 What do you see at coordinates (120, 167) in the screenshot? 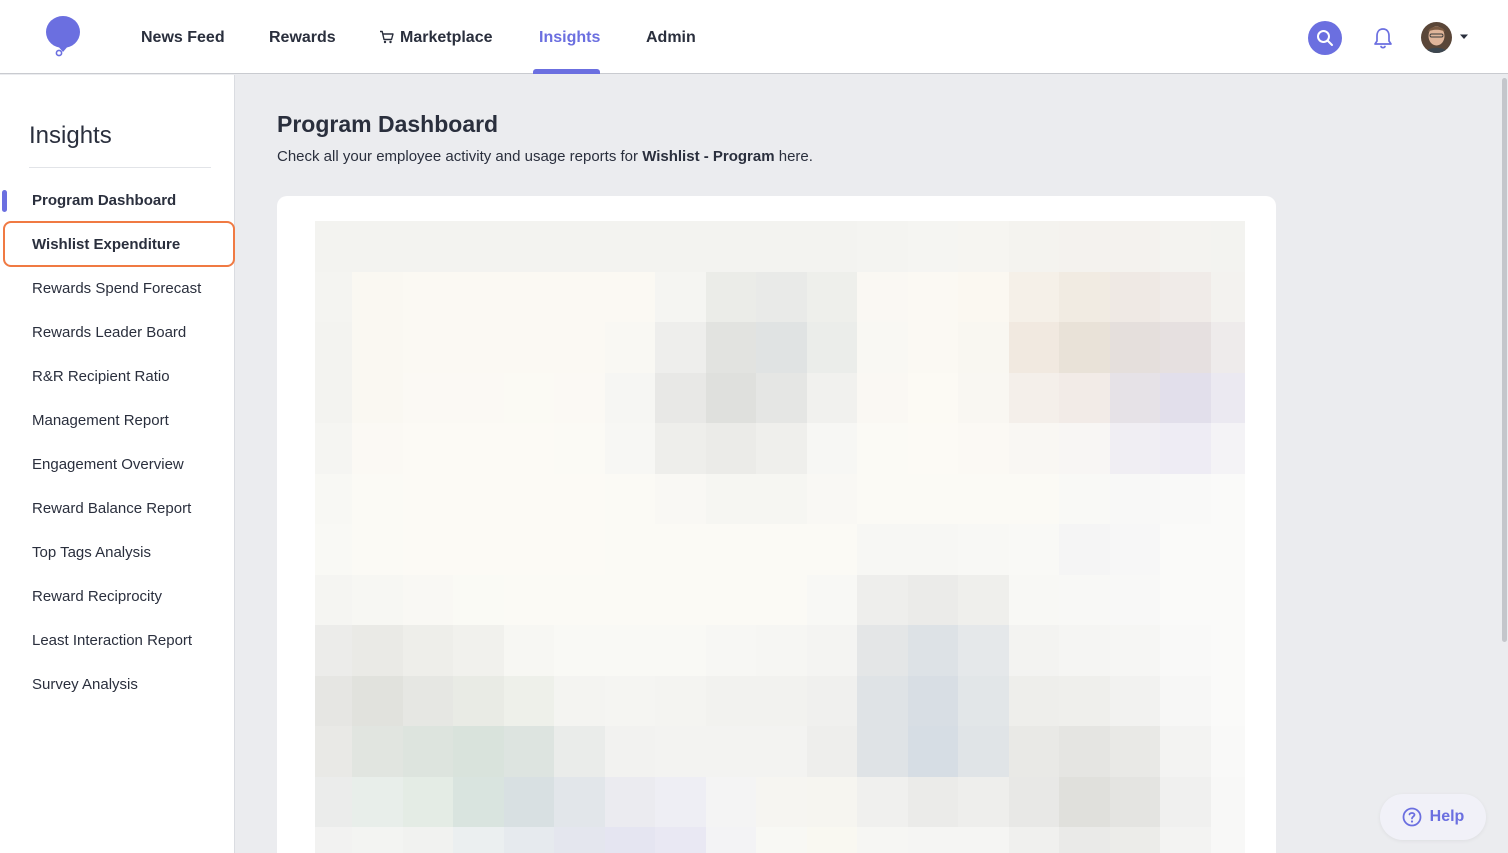
I see `sidebar-divider` at bounding box center [120, 167].